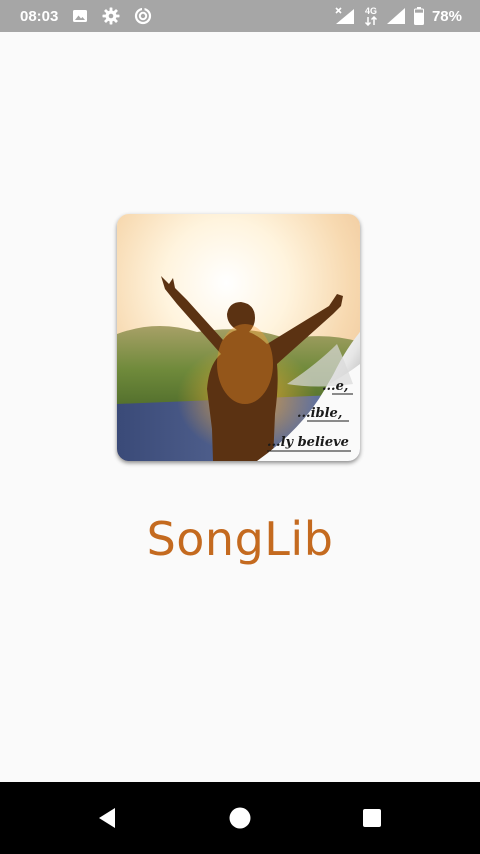 The height and width of the screenshot is (854, 480). What do you see at coordinates (80, 16) in the screenshot?
I see `image-icon` at bounding box center [80, 16].